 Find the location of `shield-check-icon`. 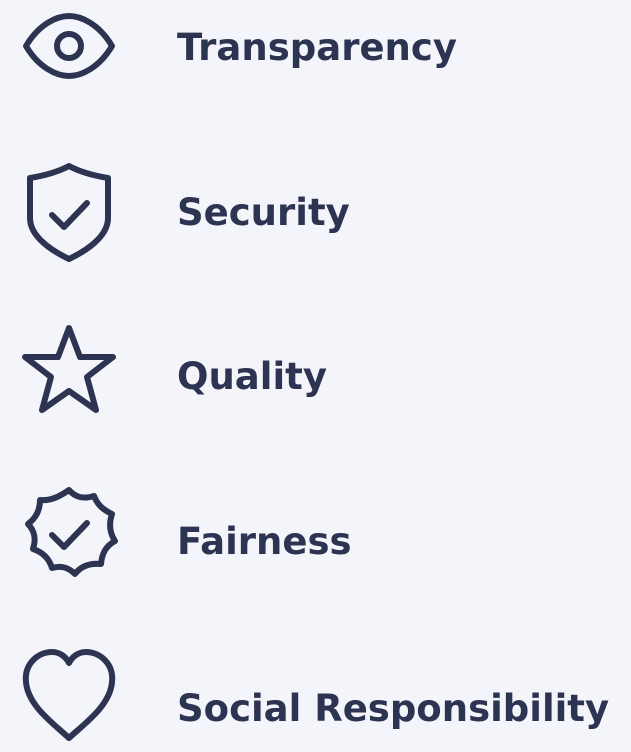

shield-check-icon is located at coordinates (69, 213).